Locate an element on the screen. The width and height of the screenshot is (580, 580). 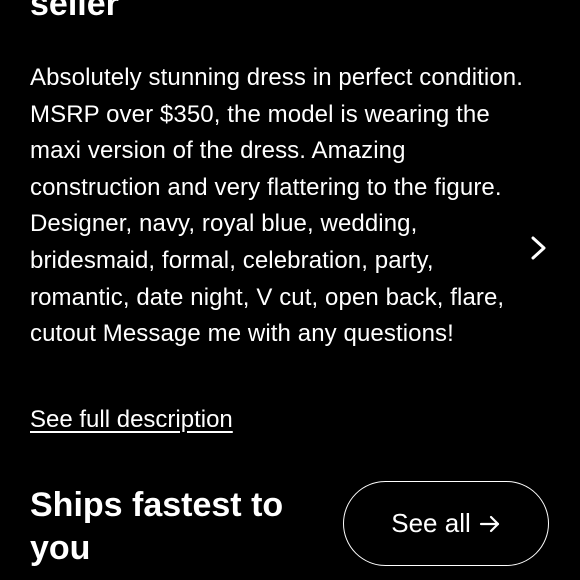
arrow-right-icon is located at coordinates (489, 523).